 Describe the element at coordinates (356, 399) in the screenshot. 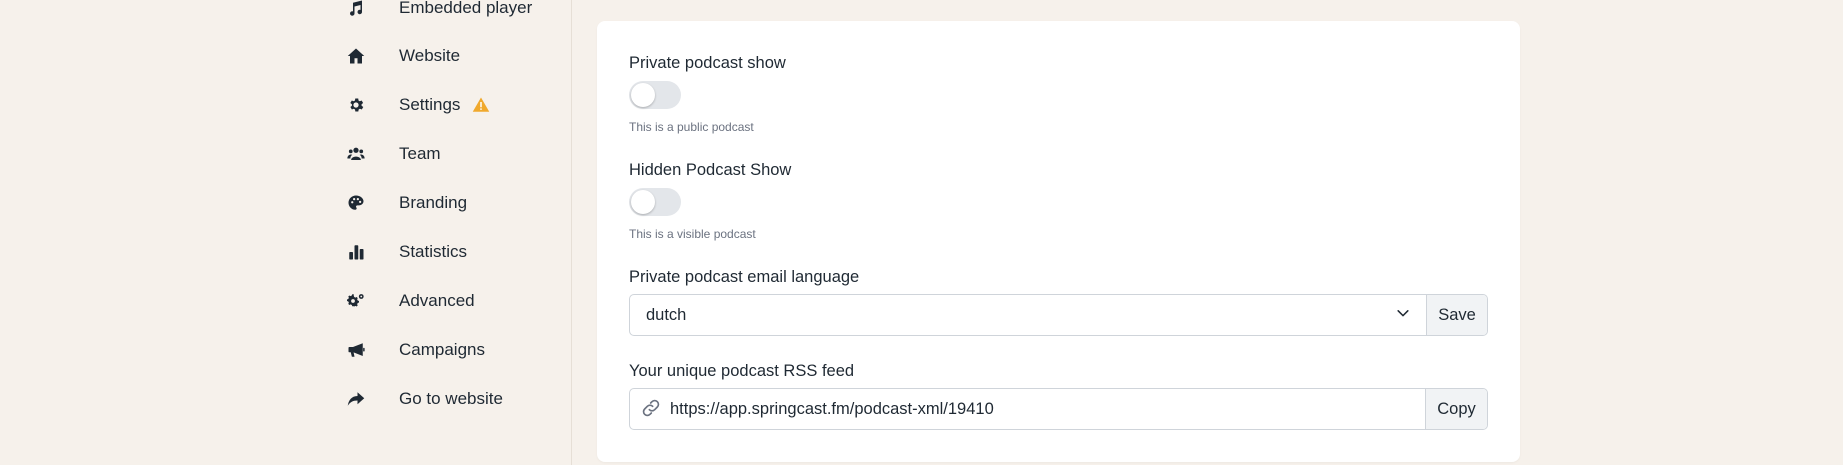

I see `share-arrow-icon` at that location.